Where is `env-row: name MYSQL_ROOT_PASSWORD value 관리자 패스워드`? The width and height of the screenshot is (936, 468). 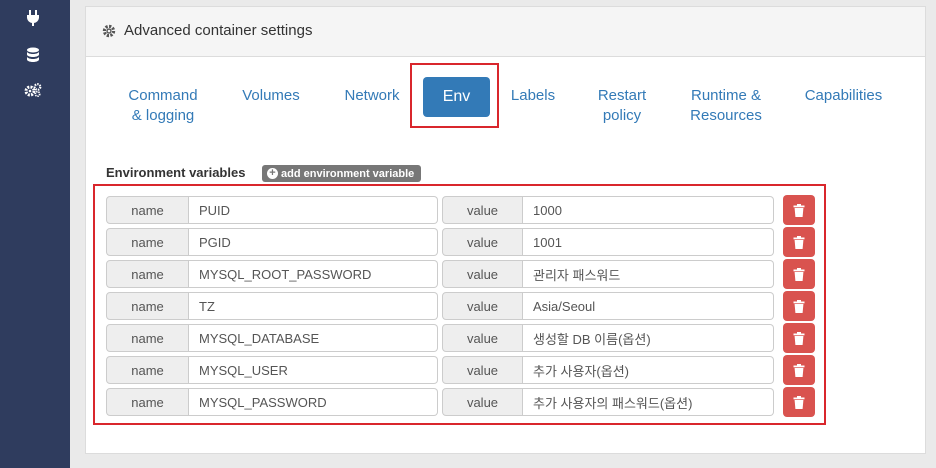
env-row: name MYSQL_ROOT_PASSWORD value 관리자 패스워드 is located at coordinates (461, 274).